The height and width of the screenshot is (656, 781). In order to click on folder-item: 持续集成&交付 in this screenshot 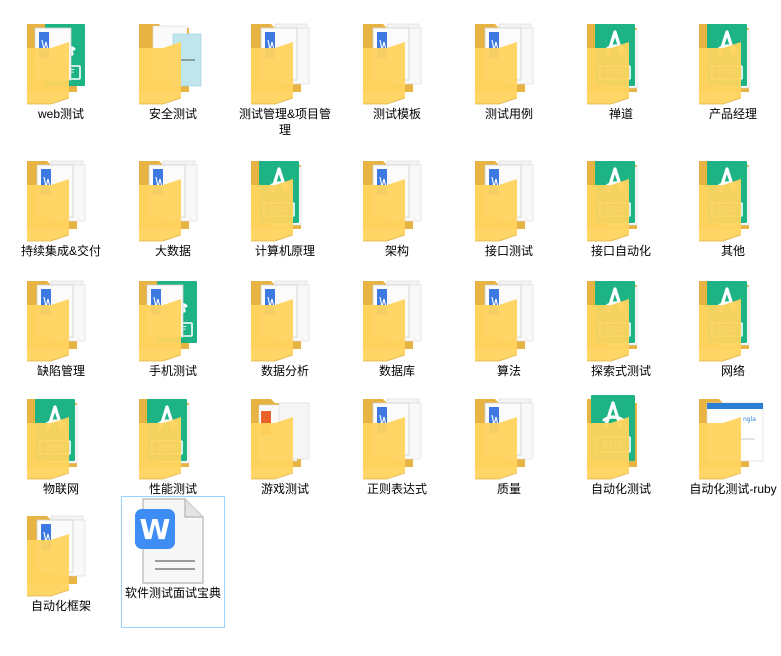, I will do `click(61, 207)`.